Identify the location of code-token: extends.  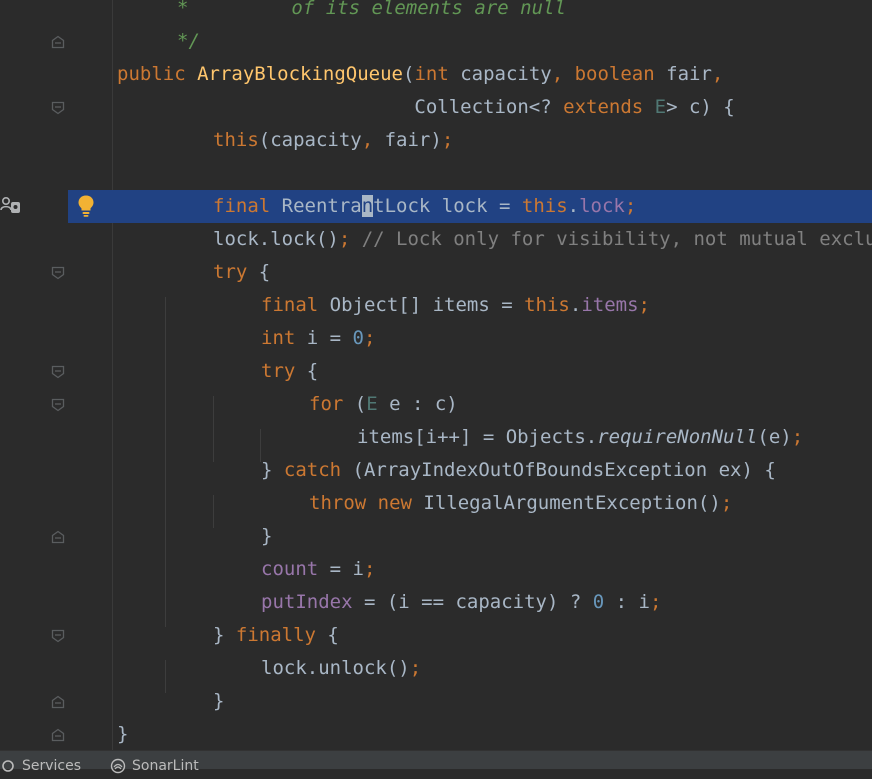
(609, 107).